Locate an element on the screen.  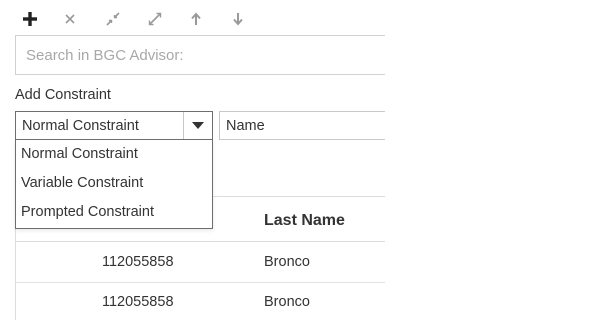
search-input is located at coordinates (200, 55).